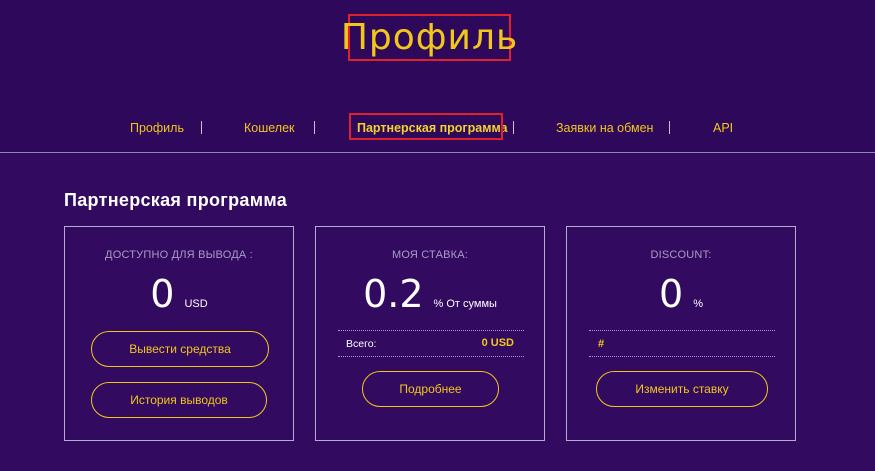 The width and height of the screenshot is (875, 471). I want to click on total-value: 0 USD, so click(497, 343).